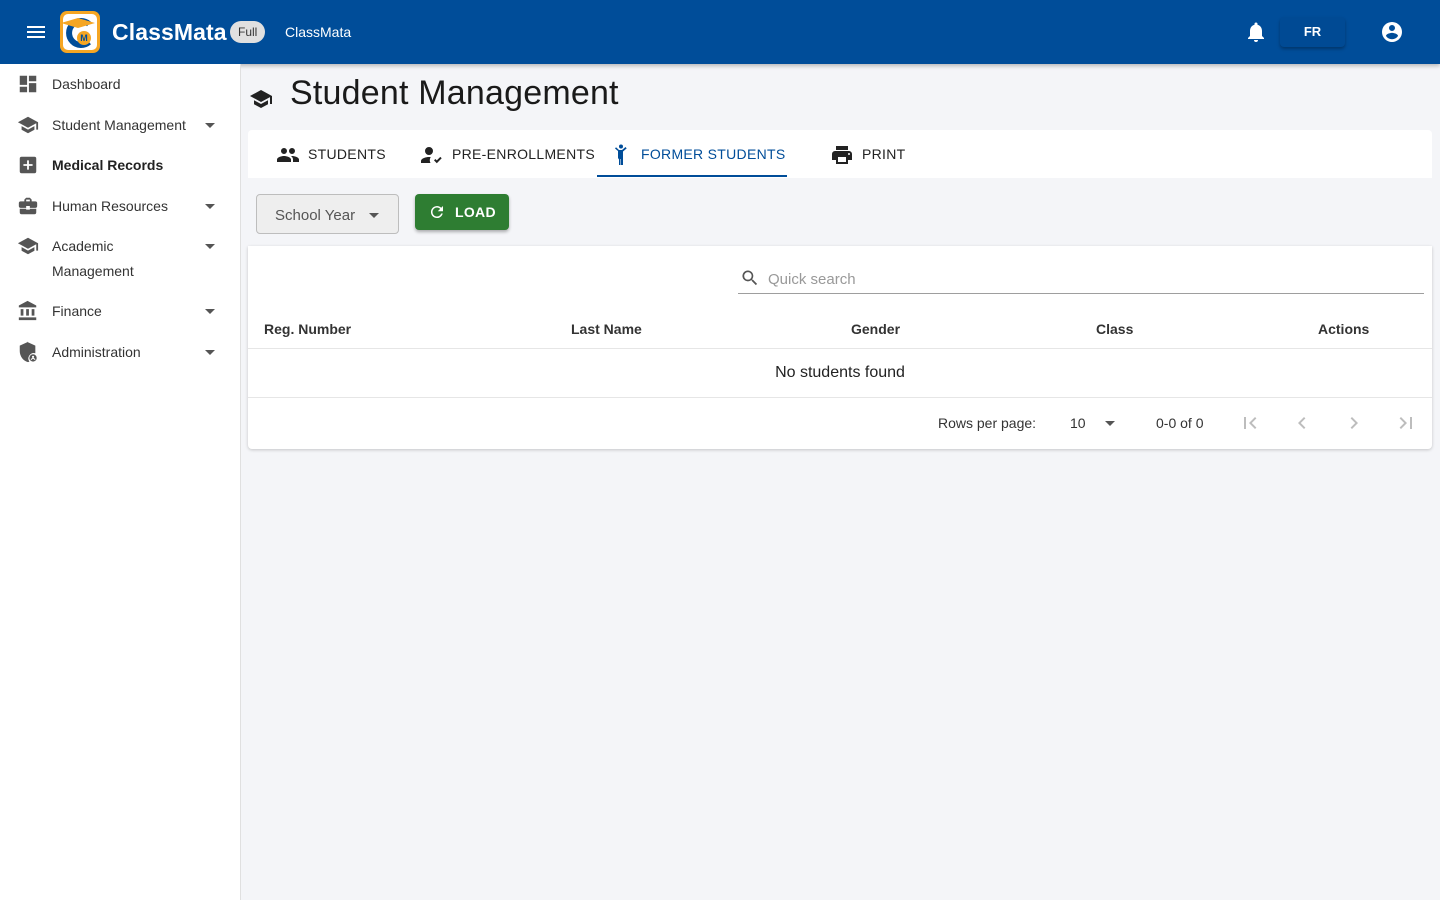  What do you see at coordinates (1088, 279) in the screenshot?
I see `search-input` at bounding box center [1088, 279].